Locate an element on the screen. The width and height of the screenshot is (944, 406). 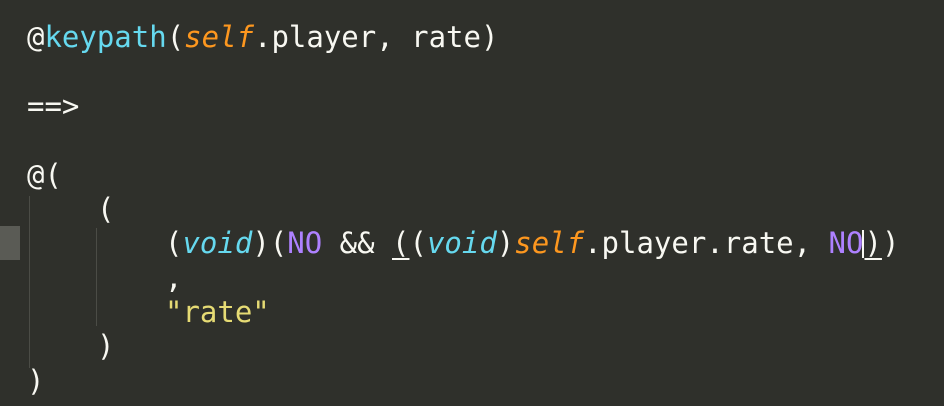
token-member-access: .player.rate, is located at coordinates (706, 243).